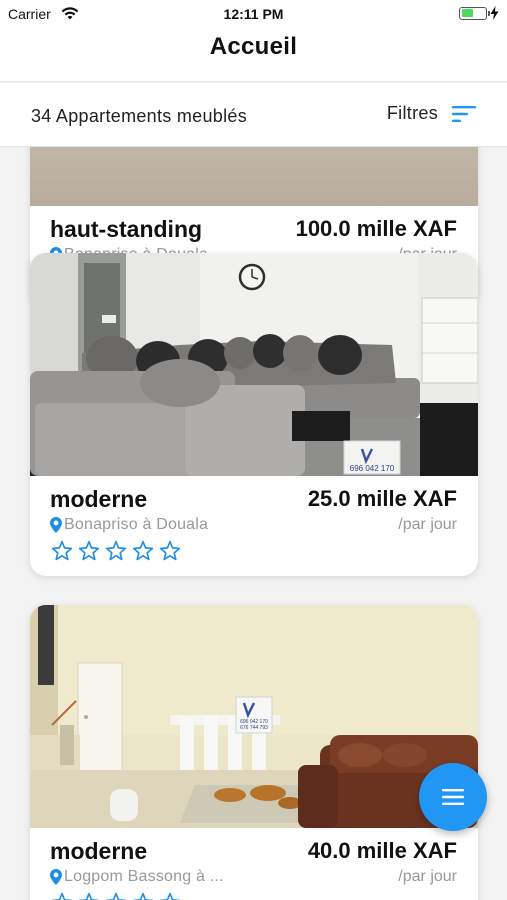 The width and height of the screenshot is (507, 900). Describe the element at coordinates (376, 228) in the screenshot. I see `listing-price: 100.0 mille XAF` at that location.